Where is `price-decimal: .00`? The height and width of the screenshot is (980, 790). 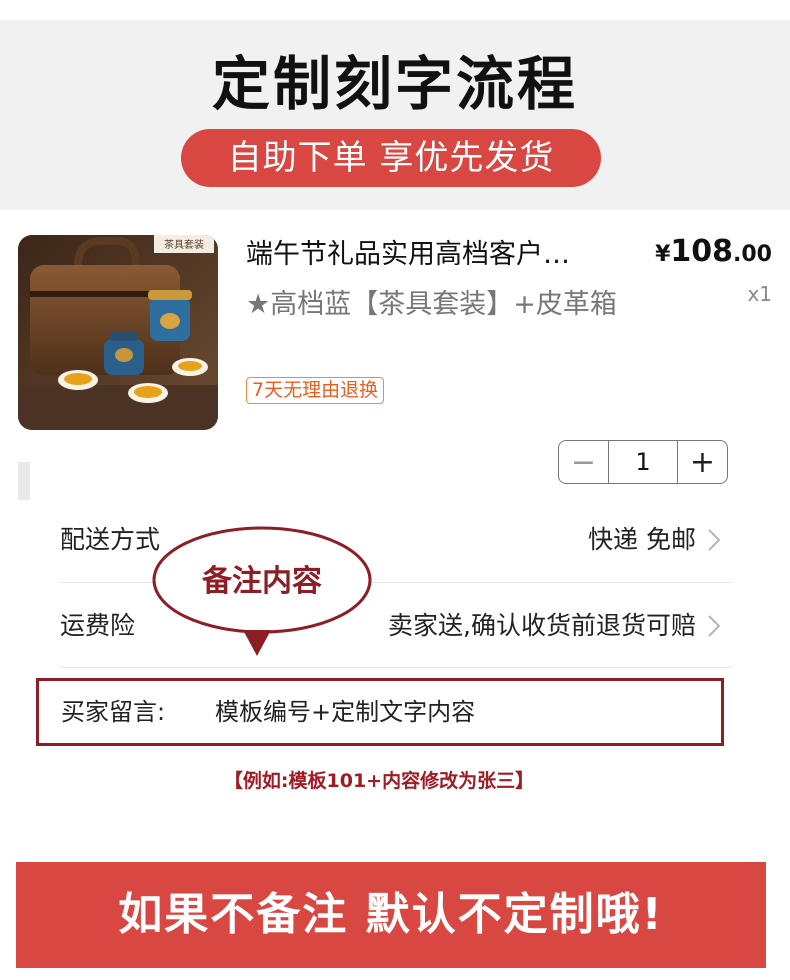
price-decimal: .00 is located at coordinates (752, 254).